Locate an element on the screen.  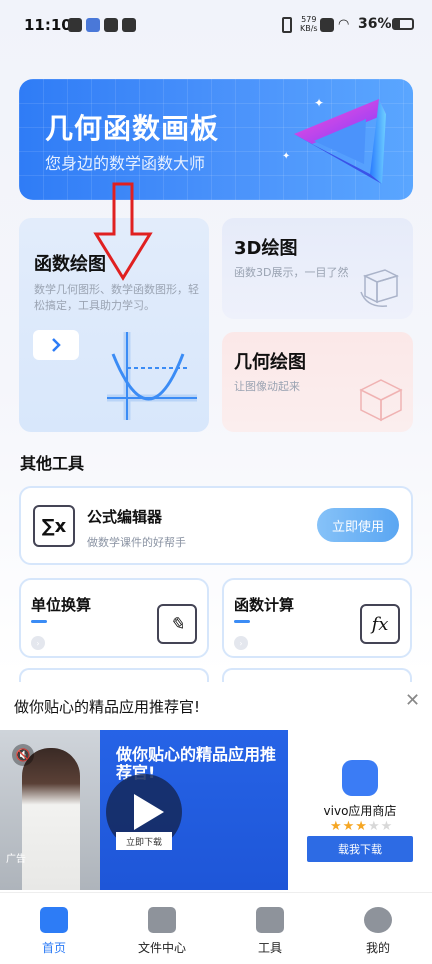
mail-icon is located at coordinates (129, 25).